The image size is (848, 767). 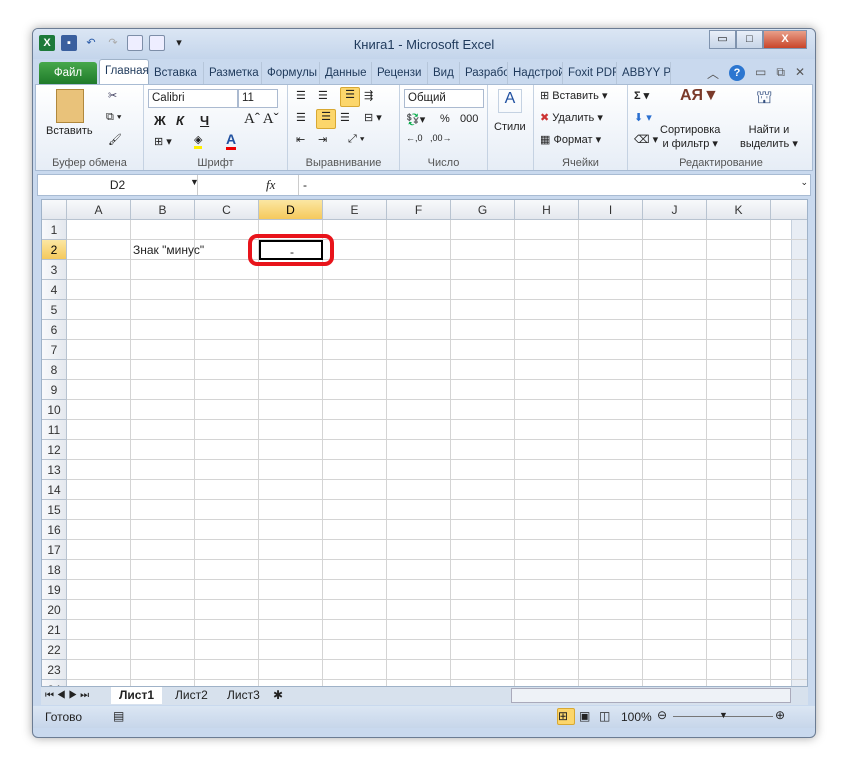 What do you see at coordinates (99, 683) in the screenshot?
I see `cell-A24` at bounding box center [99, 683].